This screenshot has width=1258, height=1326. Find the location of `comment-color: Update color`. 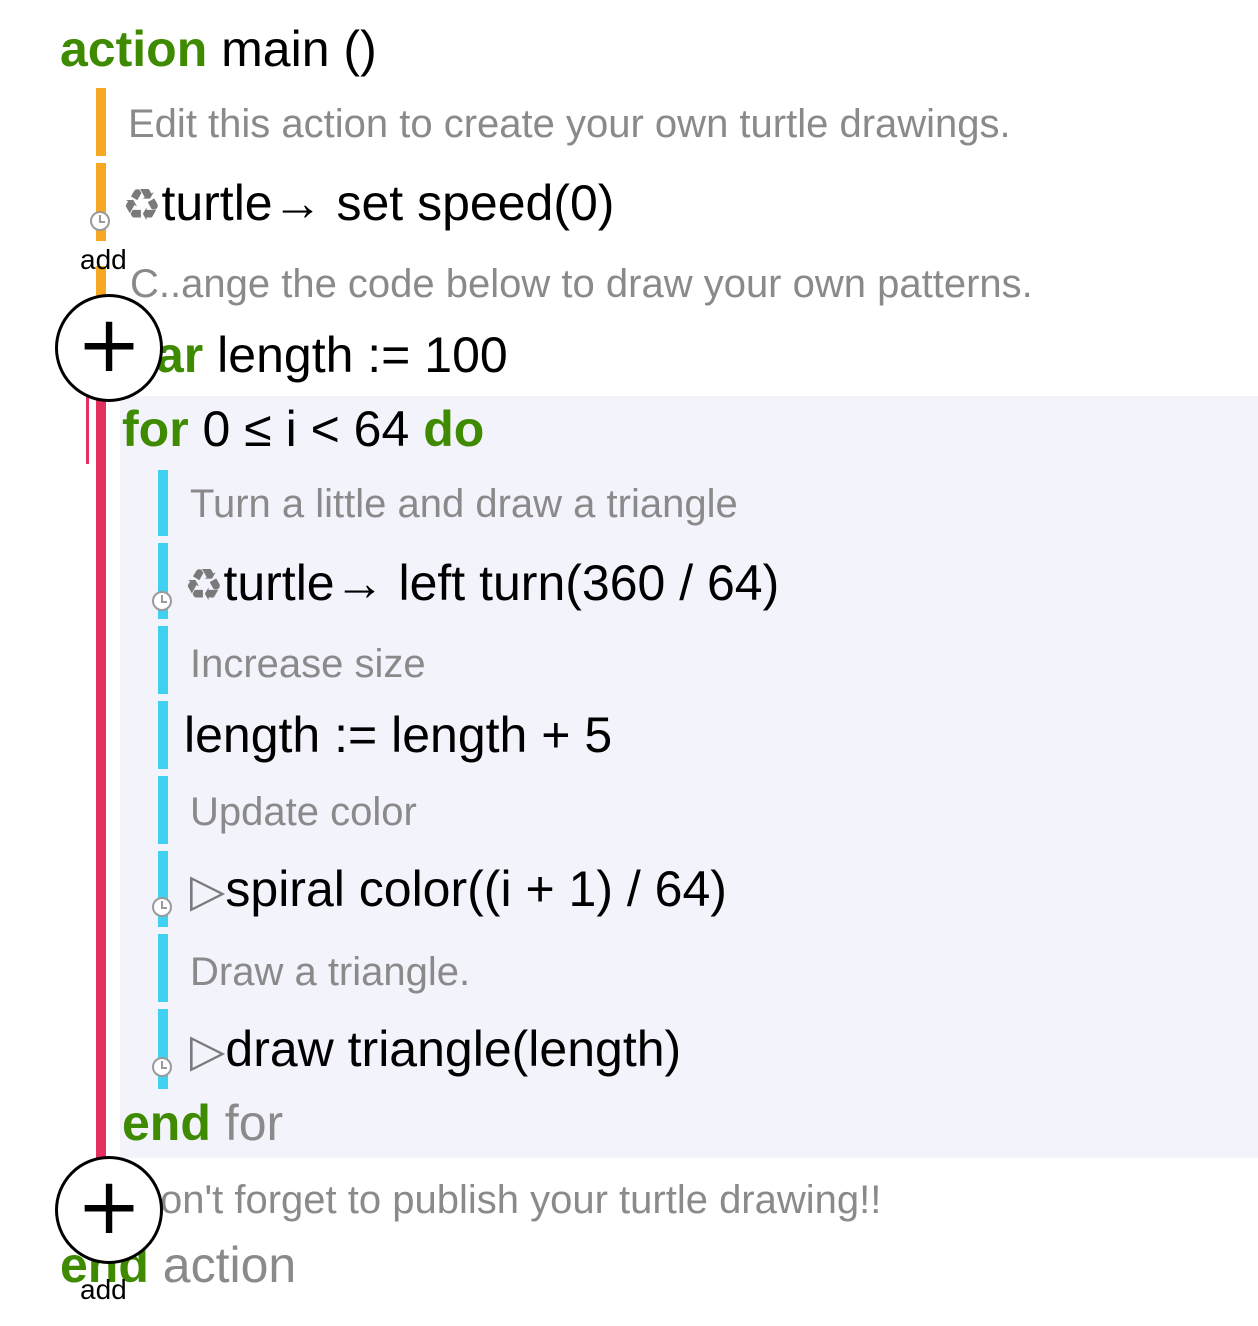

comment-color: Update color is located at coordinates (303, 812).